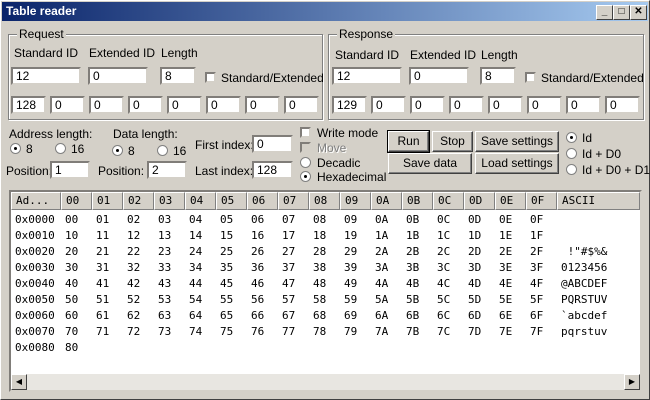  What do you see at coordinates (255, 220) in the screenshot?
I see `table-cell: 06` at bounding box center [255, 220].